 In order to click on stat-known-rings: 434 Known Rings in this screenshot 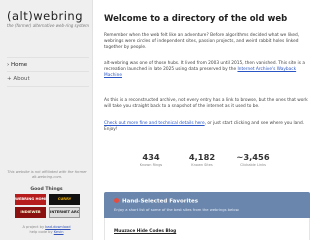, I will do `click(151, 159)`.